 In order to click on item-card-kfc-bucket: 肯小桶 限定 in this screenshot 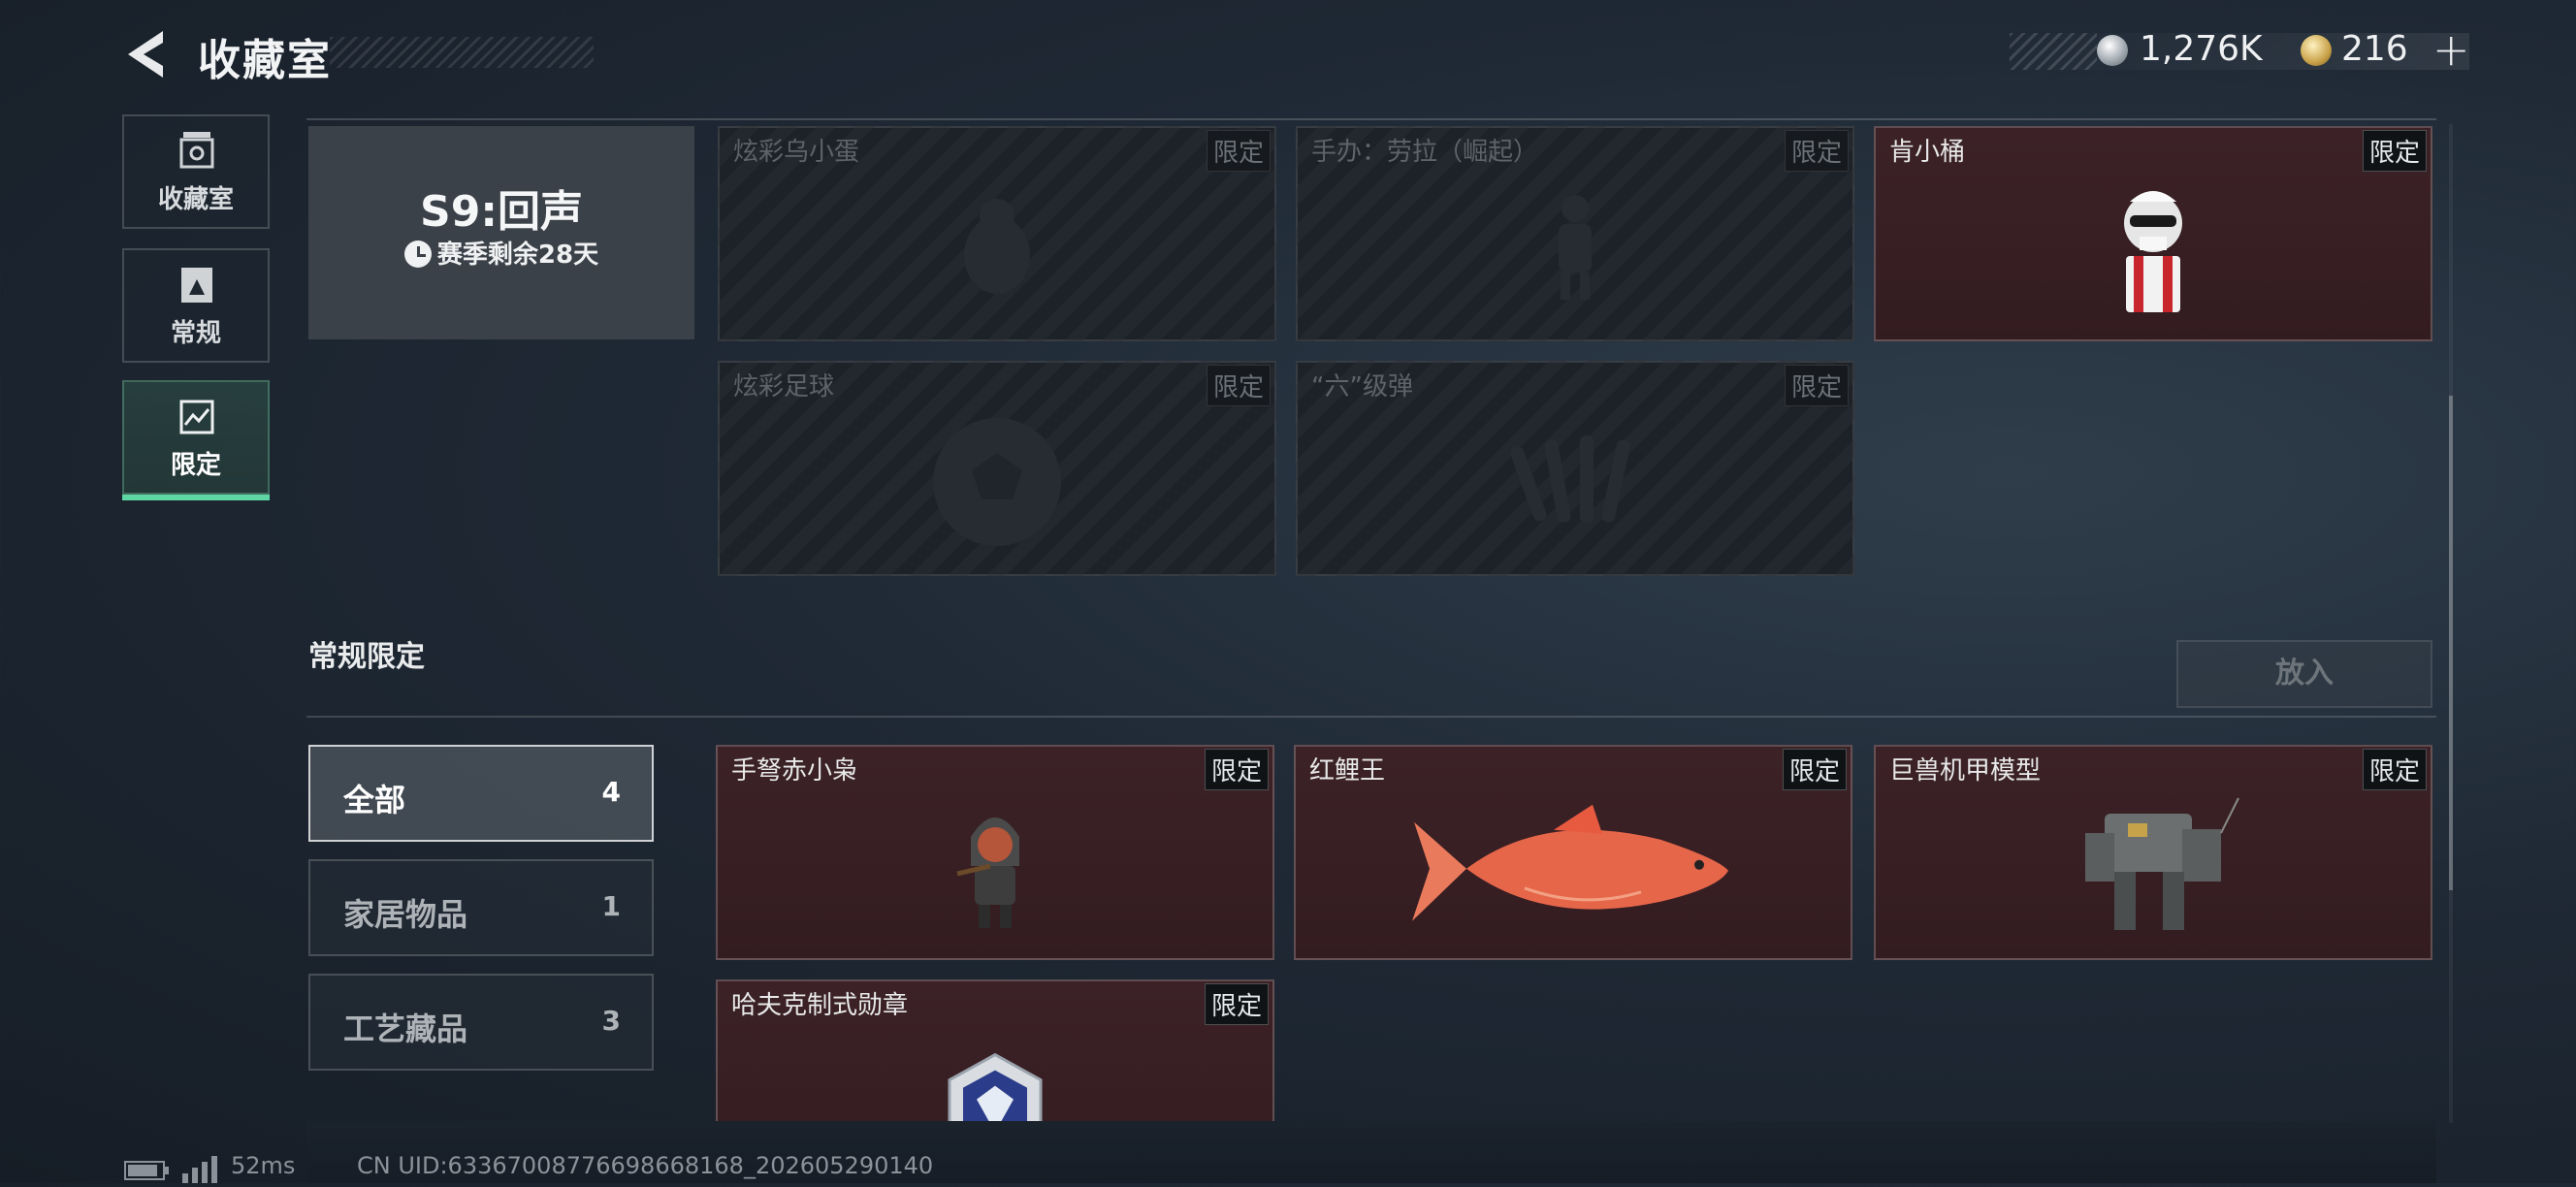, I will do `click(2153, 233)`.